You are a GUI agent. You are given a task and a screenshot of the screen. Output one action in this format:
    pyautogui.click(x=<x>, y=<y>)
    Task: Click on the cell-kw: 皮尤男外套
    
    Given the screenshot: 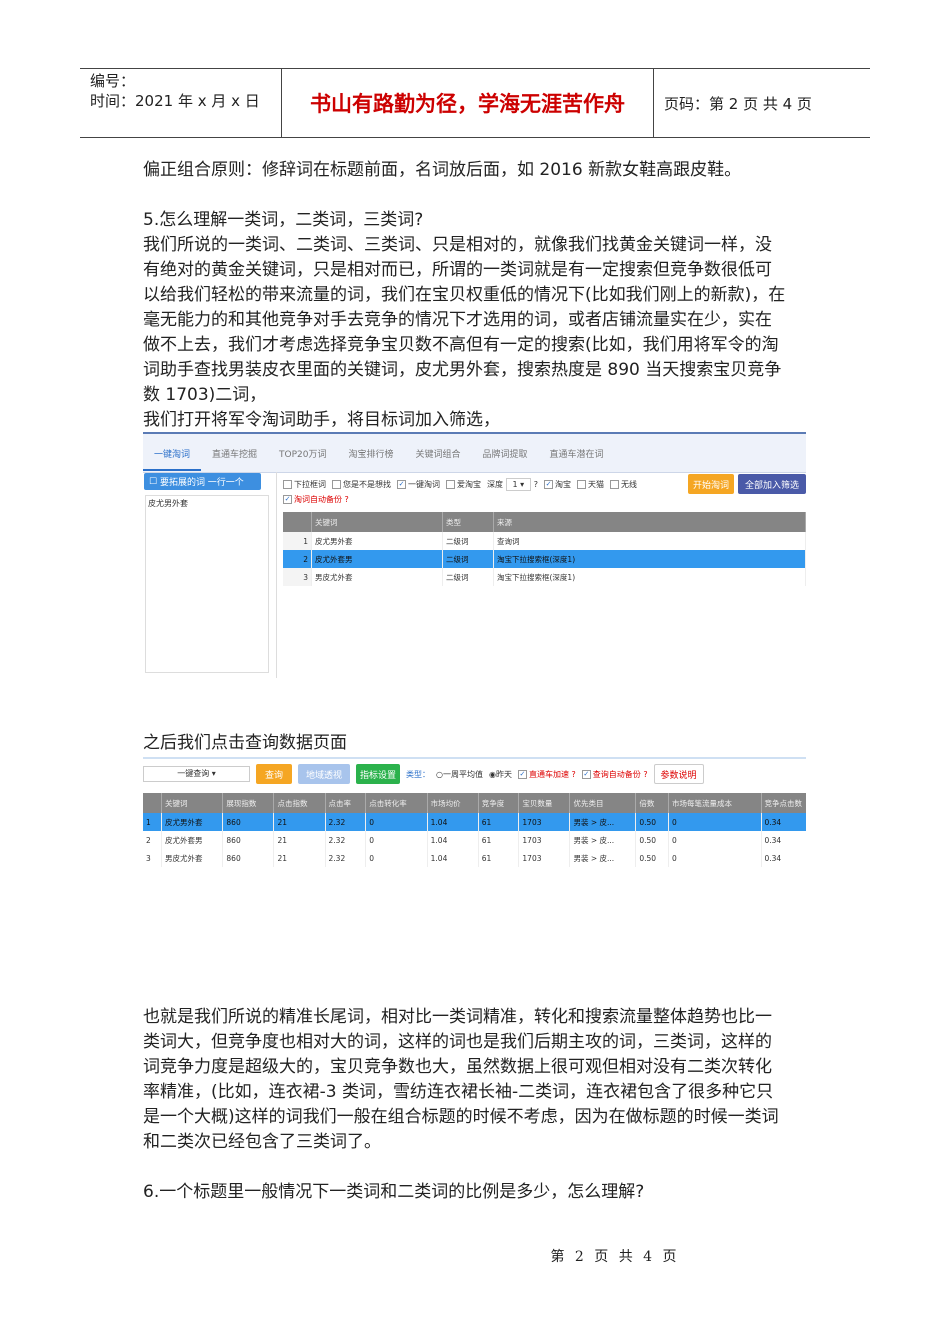 What is the action you would take?
    pyautogui.click(x=377, y=541)
    